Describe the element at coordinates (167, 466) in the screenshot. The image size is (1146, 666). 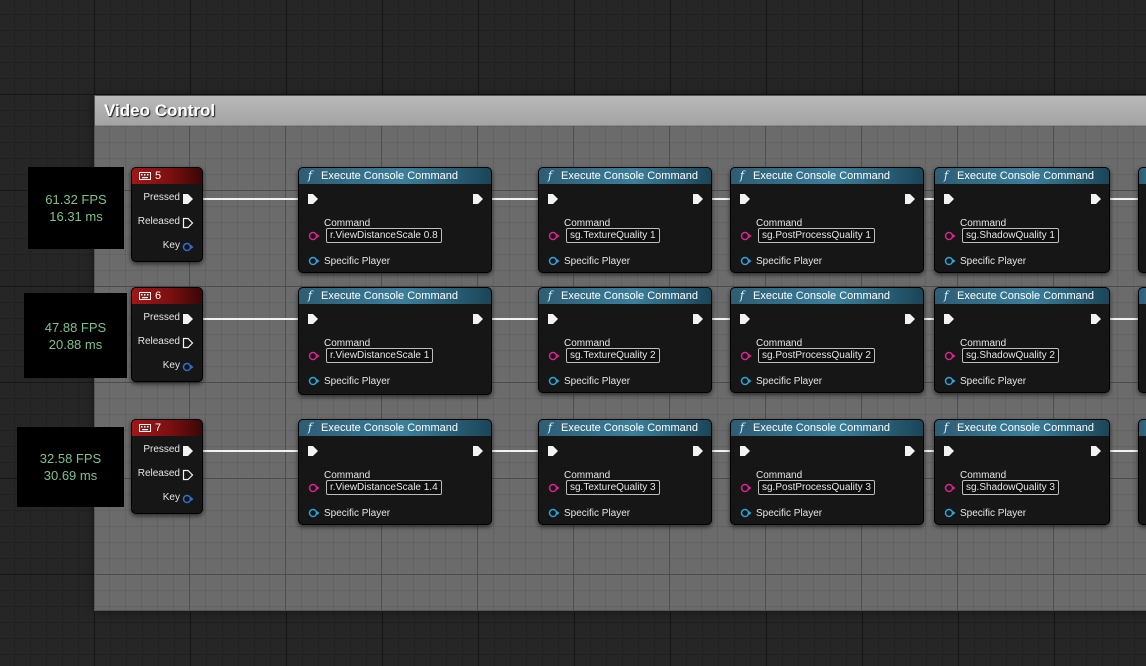
I see `key-event-node-7: 7 Pressed Released Key` at that location.